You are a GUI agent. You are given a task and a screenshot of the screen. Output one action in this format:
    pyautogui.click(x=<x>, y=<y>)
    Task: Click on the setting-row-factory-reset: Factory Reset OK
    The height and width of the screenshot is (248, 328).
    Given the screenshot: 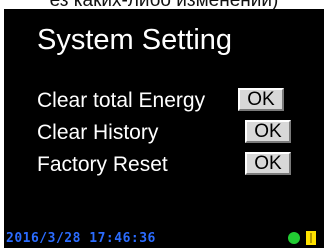 What is the action you would take?
    pyautogui.click(x=164, y=166)
    